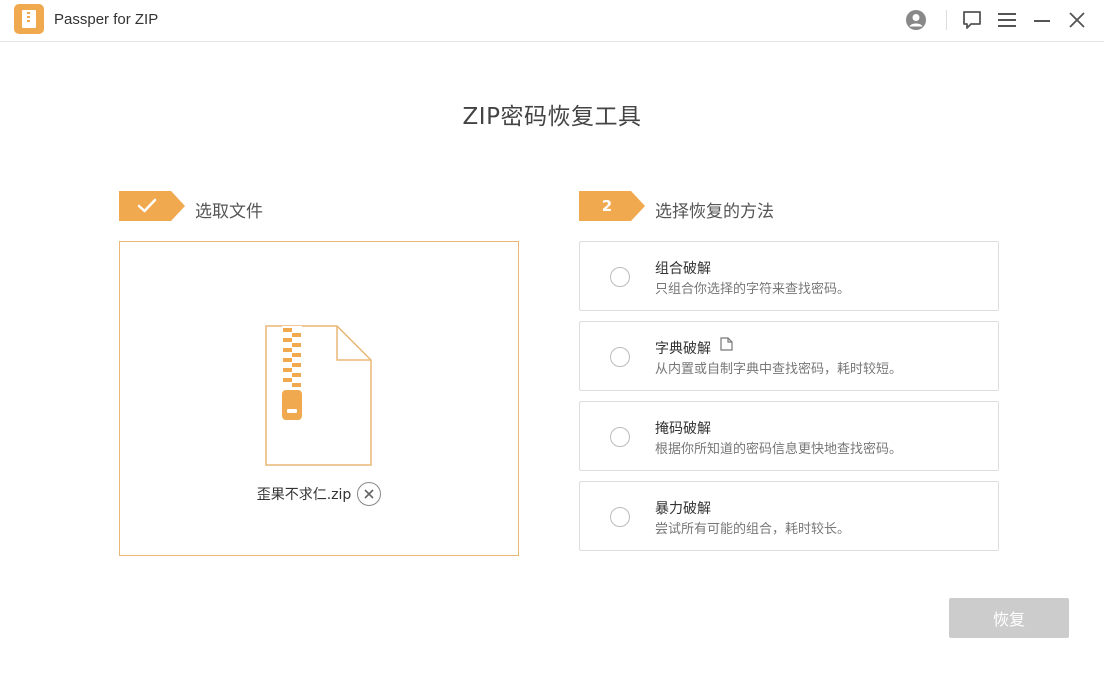  What do you see at coordinates (779, 369) in the screenshot?
I see `method-desc: 从内置或自制字典中查找密码，耗时较短。` at bounding box center [779, 369].